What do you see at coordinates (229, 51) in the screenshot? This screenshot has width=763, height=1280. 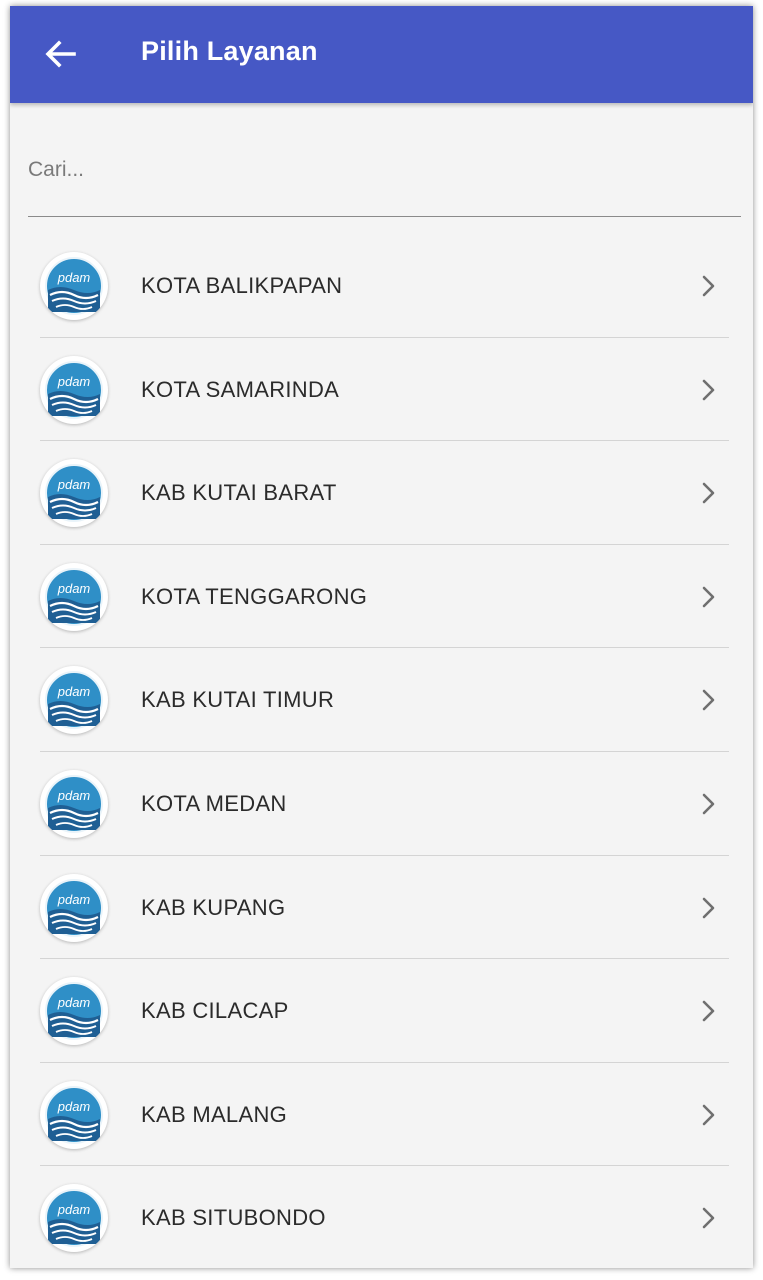 I see `page-title: Pilih Layanan` at bounding box center [229, 51].